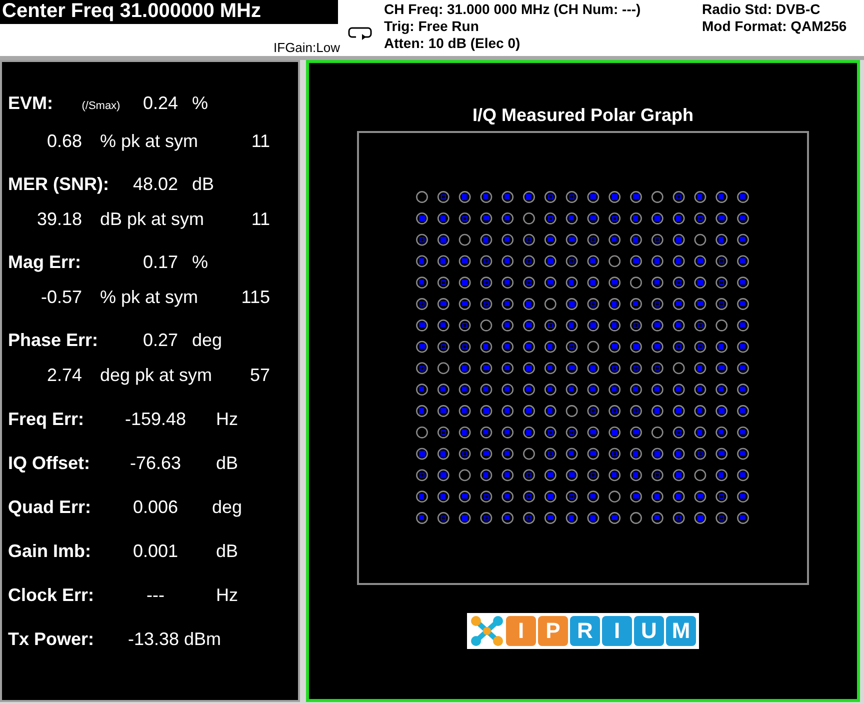 The height and width of the screenshot is (704, 864). I want to click on logo-letter: M, so click(681, 631).